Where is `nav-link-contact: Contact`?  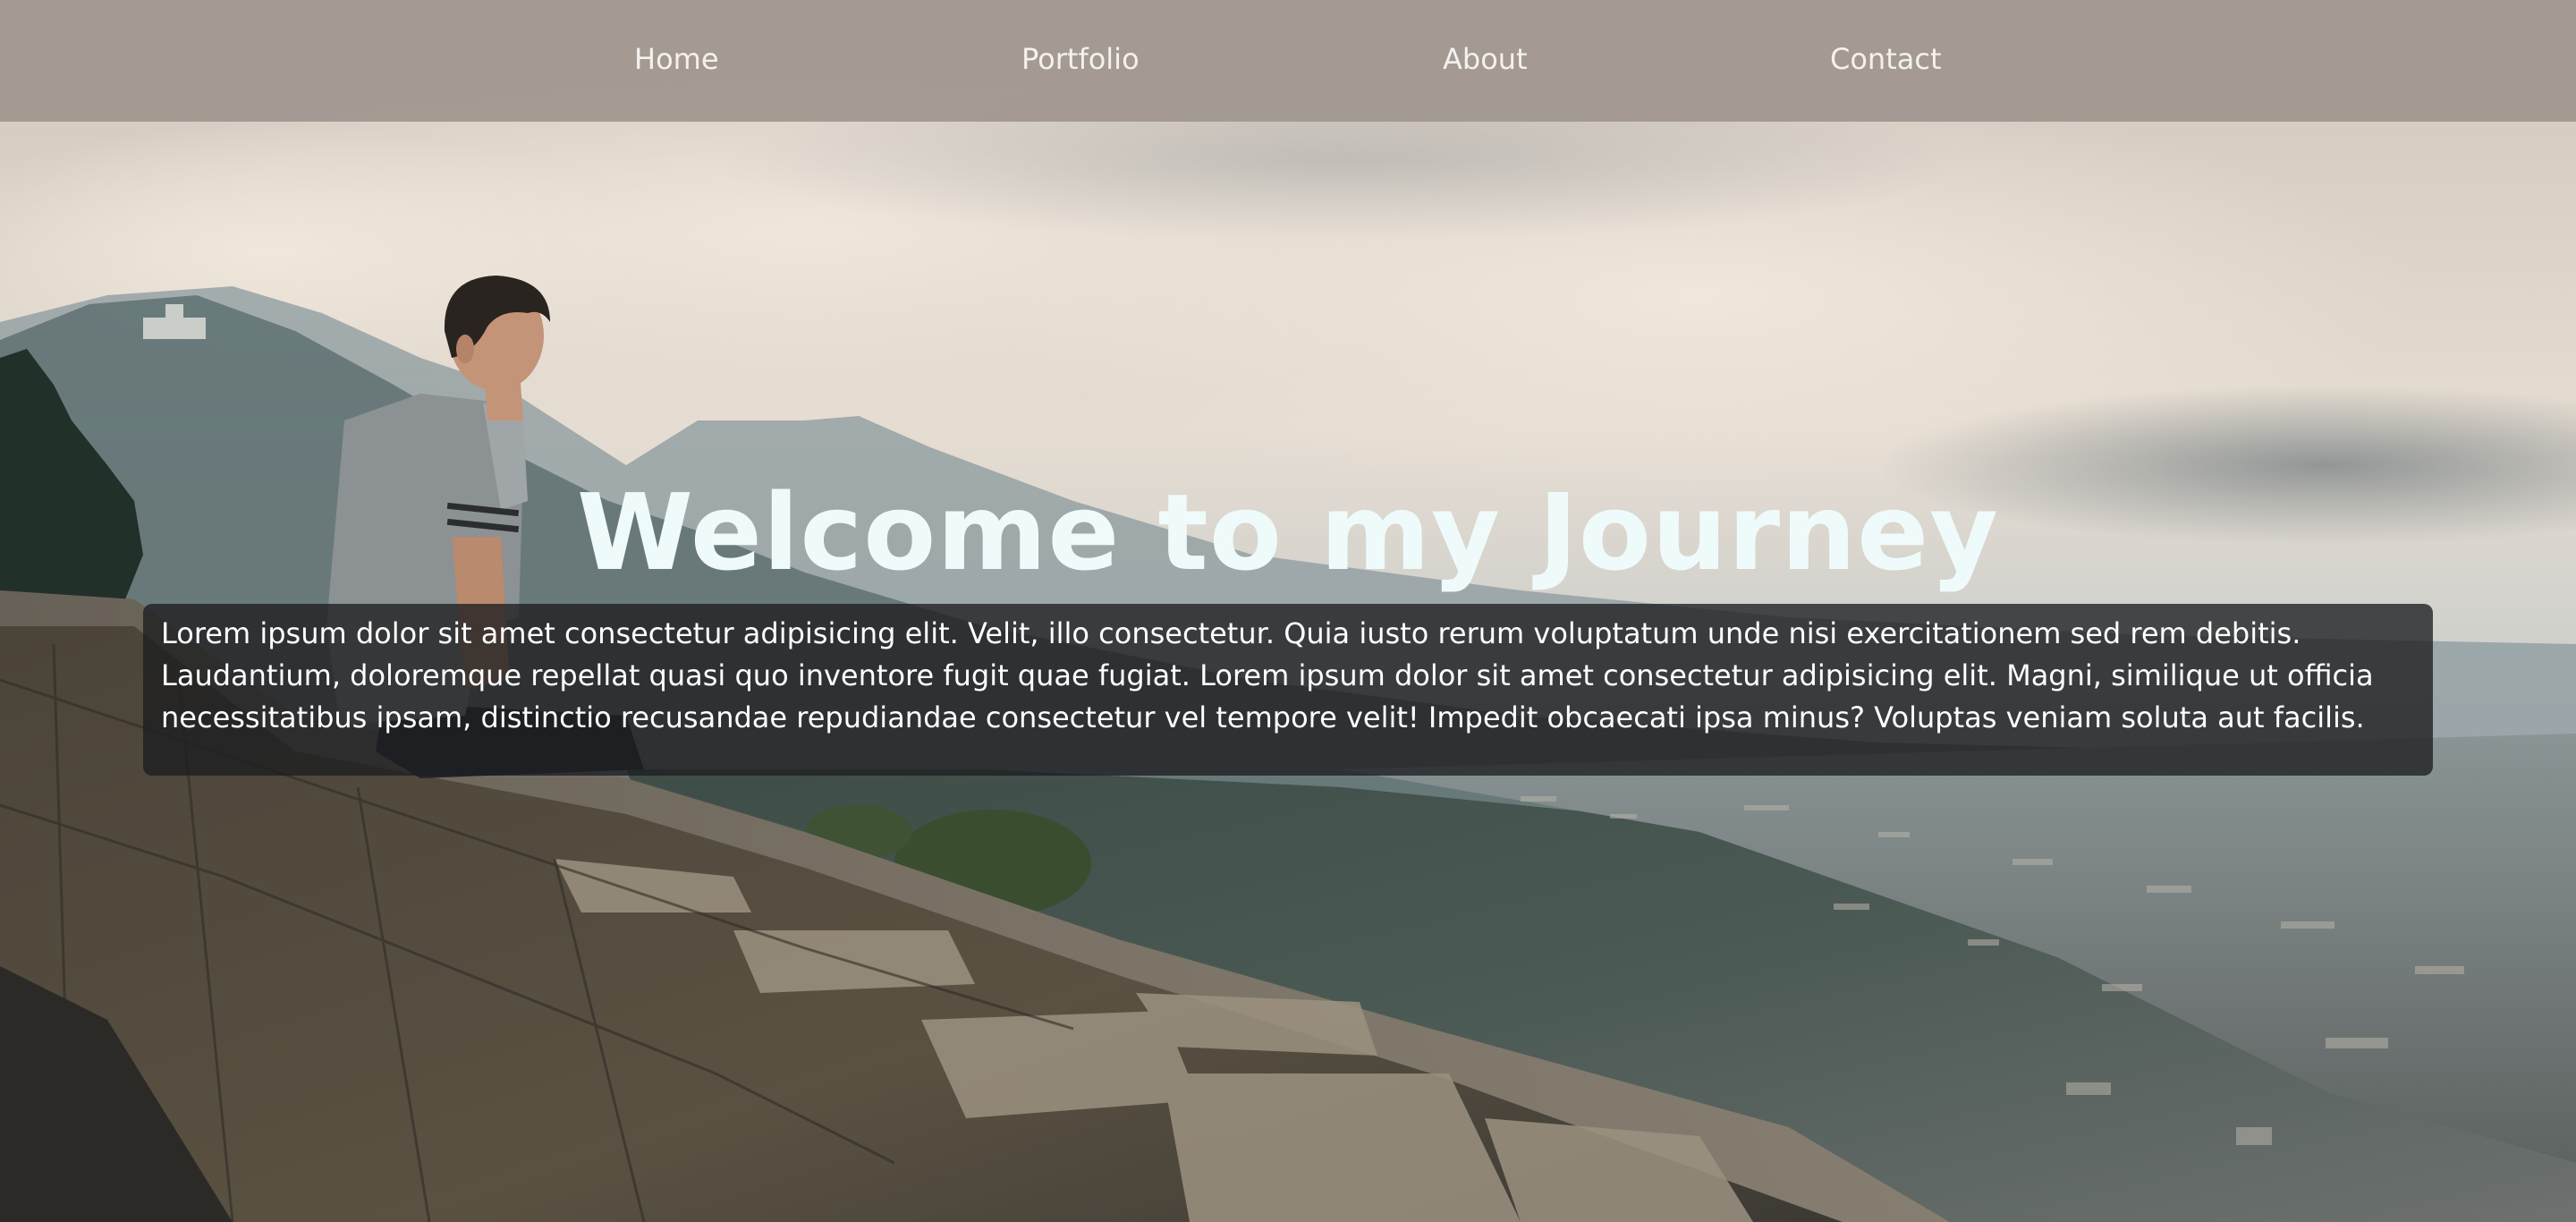 nav-link-contact: Contact is located at coordinates (1886, 59).